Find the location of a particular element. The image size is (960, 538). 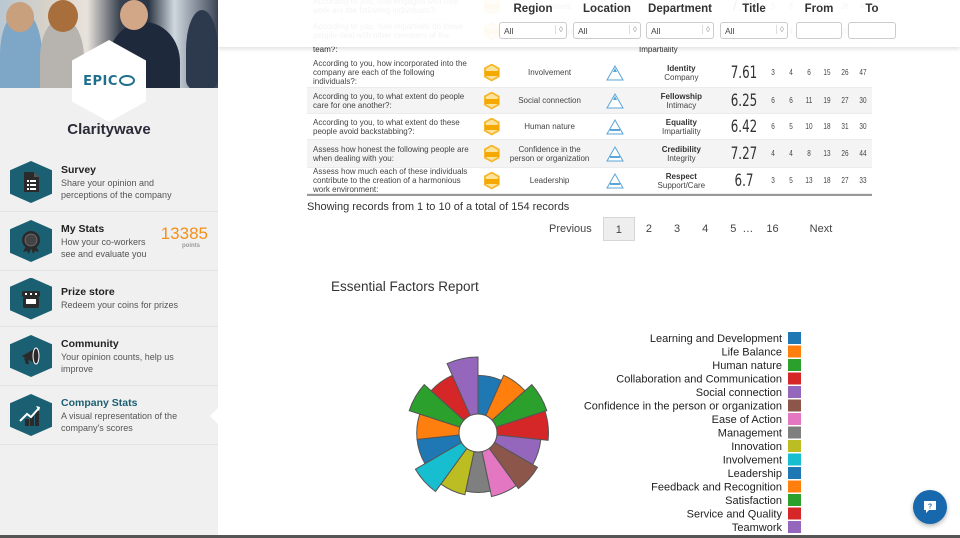

legend-label: Leadership is located at coordinates (755, 474).